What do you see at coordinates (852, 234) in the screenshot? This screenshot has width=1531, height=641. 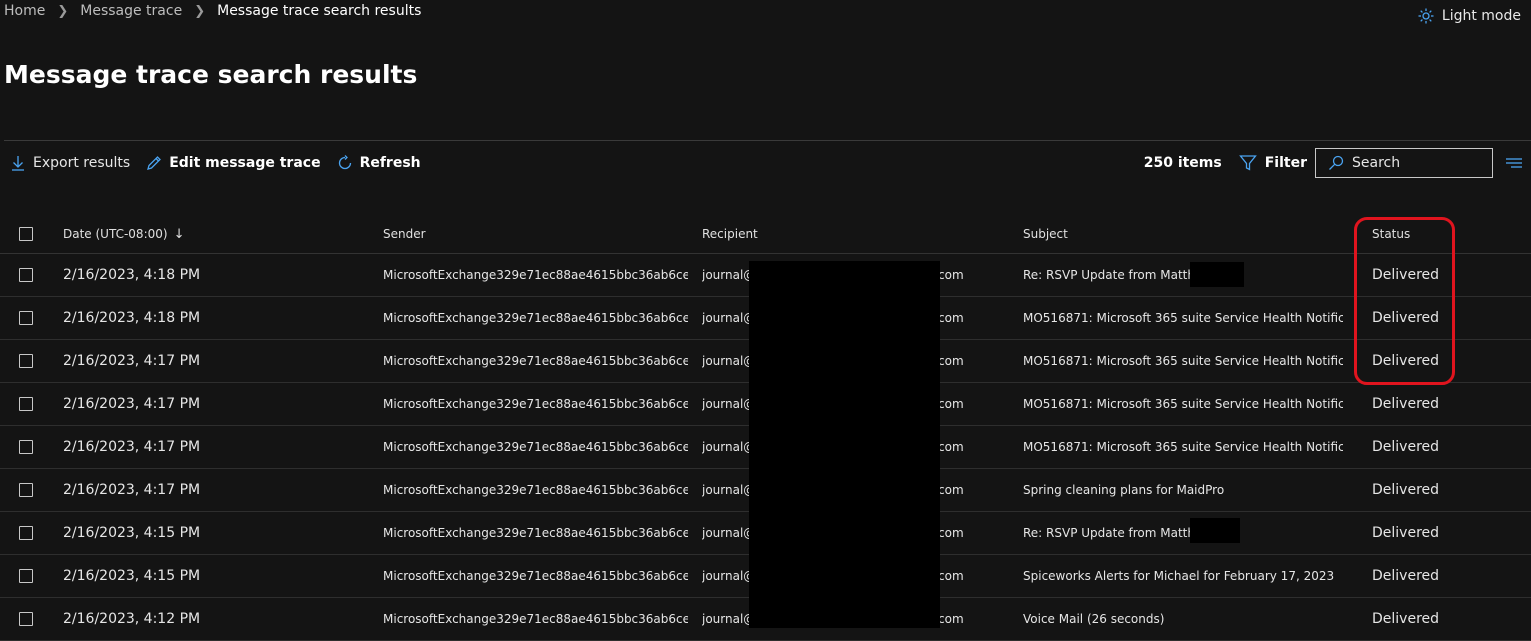 I see `column-header-recipient: Recipient` at bounding box center [852, 234].